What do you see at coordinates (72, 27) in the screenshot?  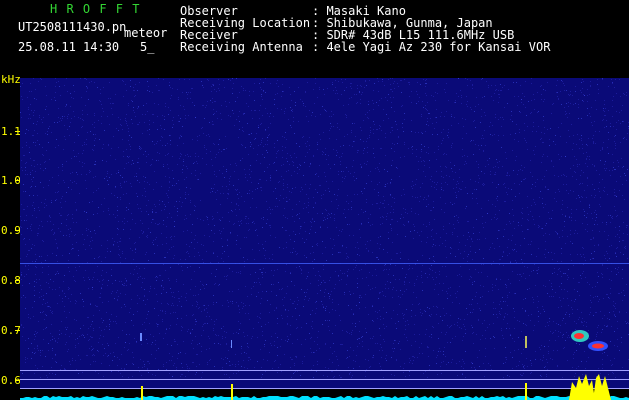 I see `filename: UT2508111430.pn` at bounding box center [72, 27].